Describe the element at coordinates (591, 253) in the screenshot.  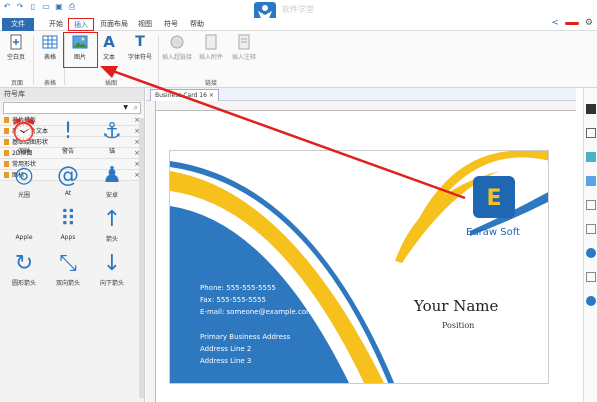
I see `help-icon` at that location.